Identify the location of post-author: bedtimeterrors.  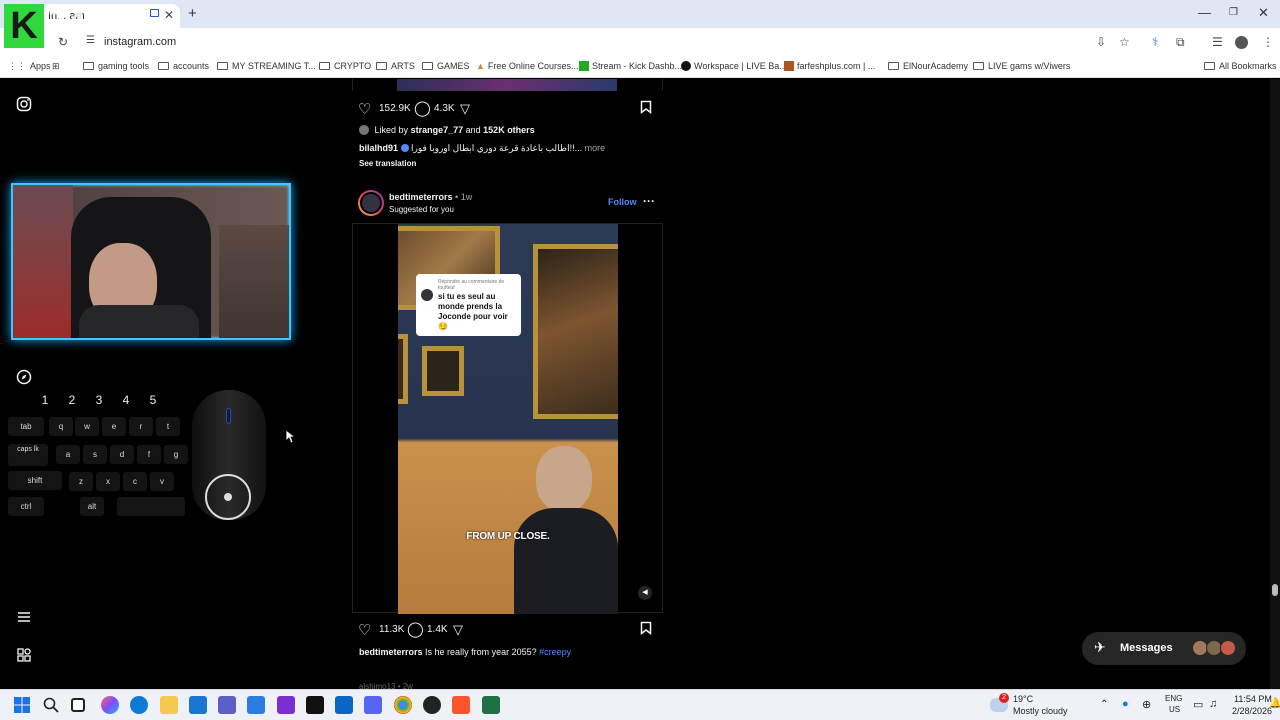
(421, 197).